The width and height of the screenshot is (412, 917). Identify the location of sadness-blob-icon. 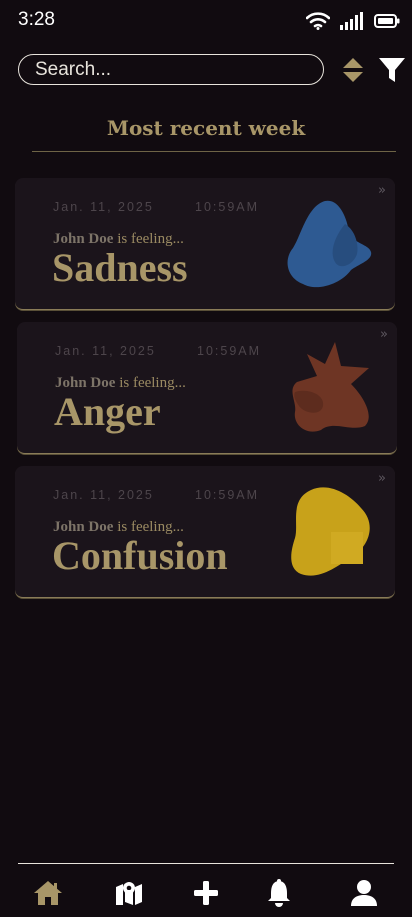
(329, 244).